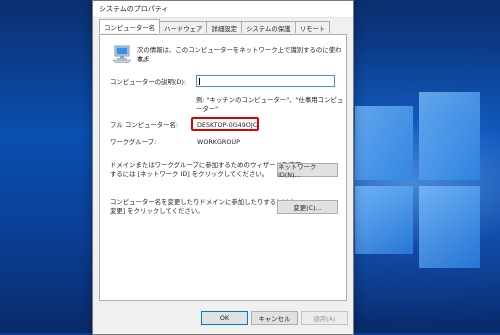  I want to click on full-name-value: DESKTOP-0G49OJC, so click(227, 125).